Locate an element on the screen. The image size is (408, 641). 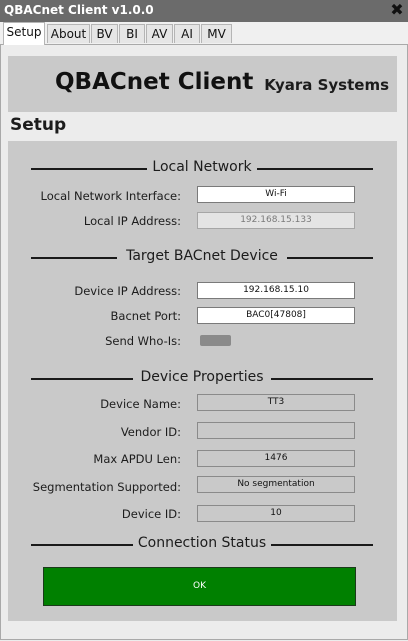
window-title: QBACnet Client v1.0.0 is located at coordinates (79, 10).